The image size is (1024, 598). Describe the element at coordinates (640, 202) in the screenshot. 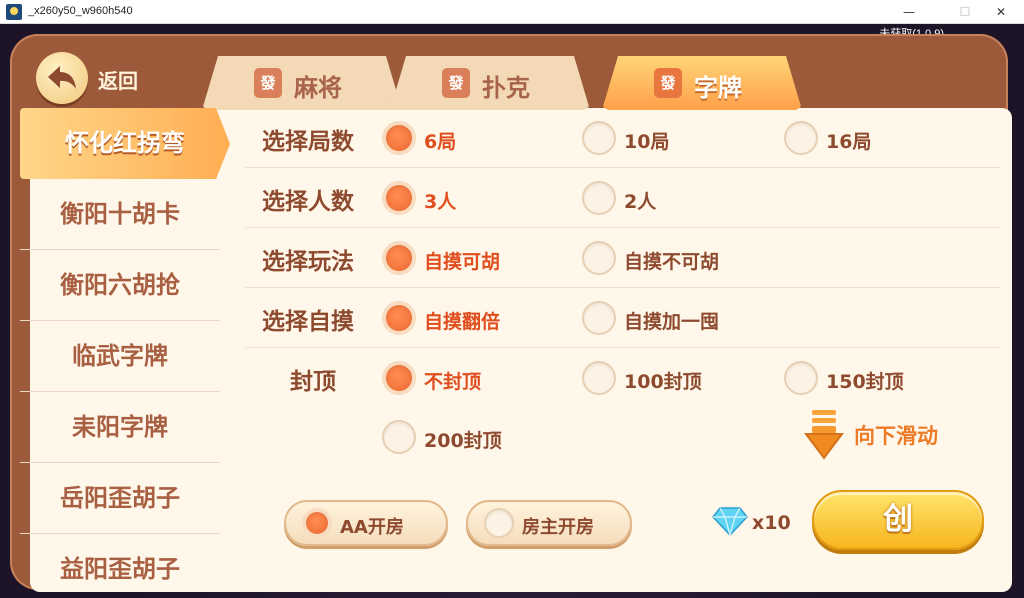

I see `option-label: 2人` at that location.